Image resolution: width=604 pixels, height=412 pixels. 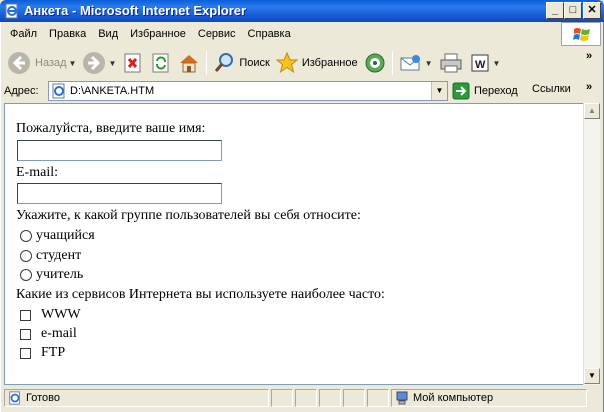 I want to click on checkbox-label: FTP, so click(x=53, y=352).